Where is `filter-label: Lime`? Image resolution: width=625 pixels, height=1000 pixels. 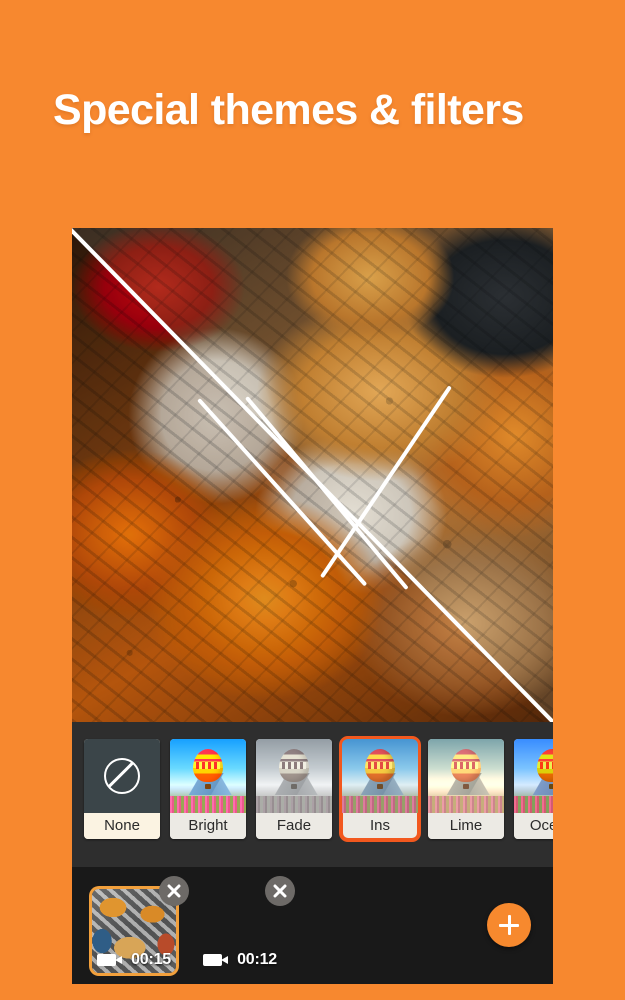
filter-label: Lime is located at coordinates (466, 826).